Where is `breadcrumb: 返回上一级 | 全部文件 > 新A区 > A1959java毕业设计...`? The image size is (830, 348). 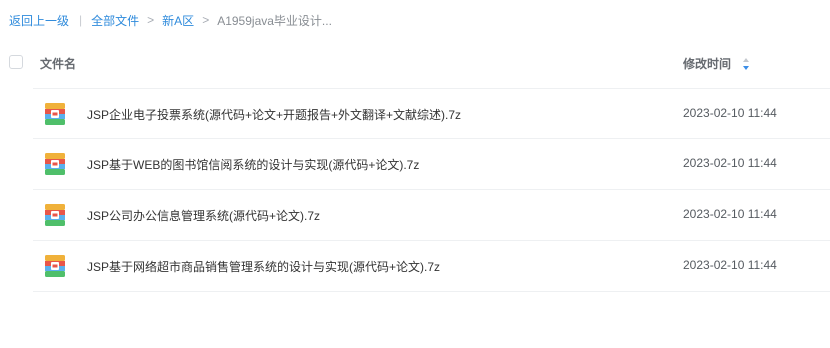 breadcrumb: 返回上一级 | 全部文件 > 新A区 > A1959java毕业设计... is located at coordinates (170, 20).